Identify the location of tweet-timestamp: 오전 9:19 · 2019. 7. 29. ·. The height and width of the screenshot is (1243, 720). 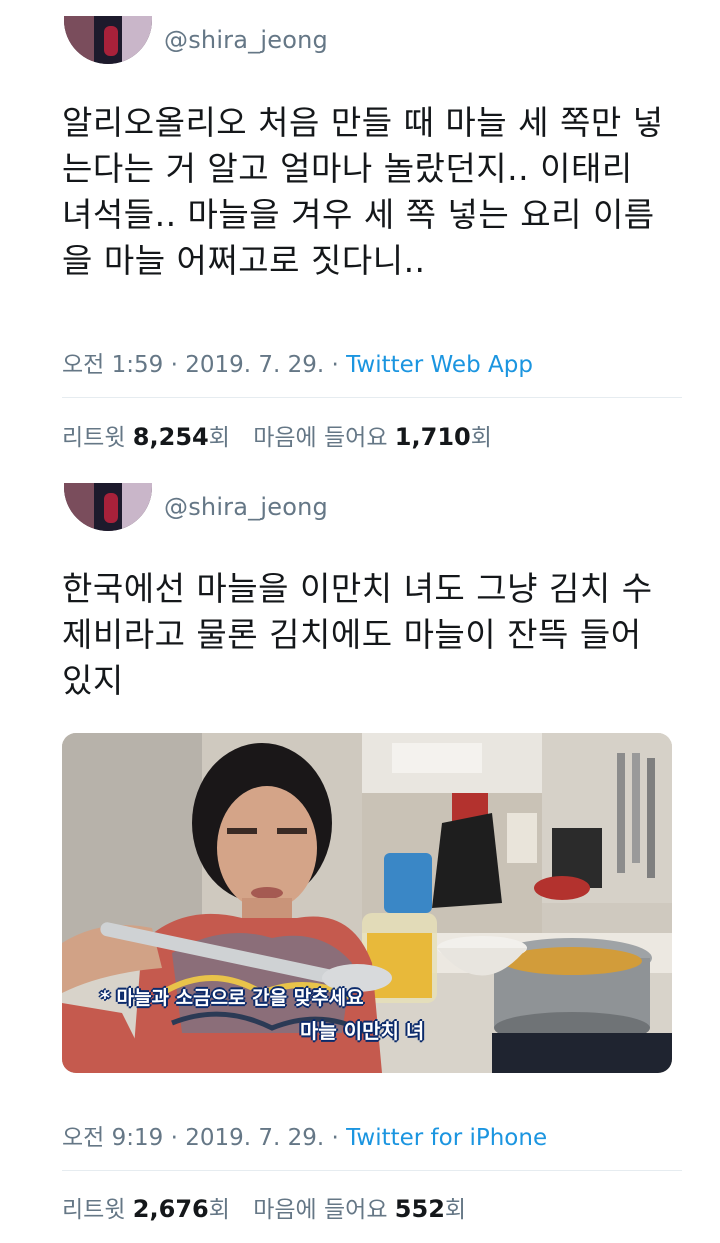
(204, 1138).